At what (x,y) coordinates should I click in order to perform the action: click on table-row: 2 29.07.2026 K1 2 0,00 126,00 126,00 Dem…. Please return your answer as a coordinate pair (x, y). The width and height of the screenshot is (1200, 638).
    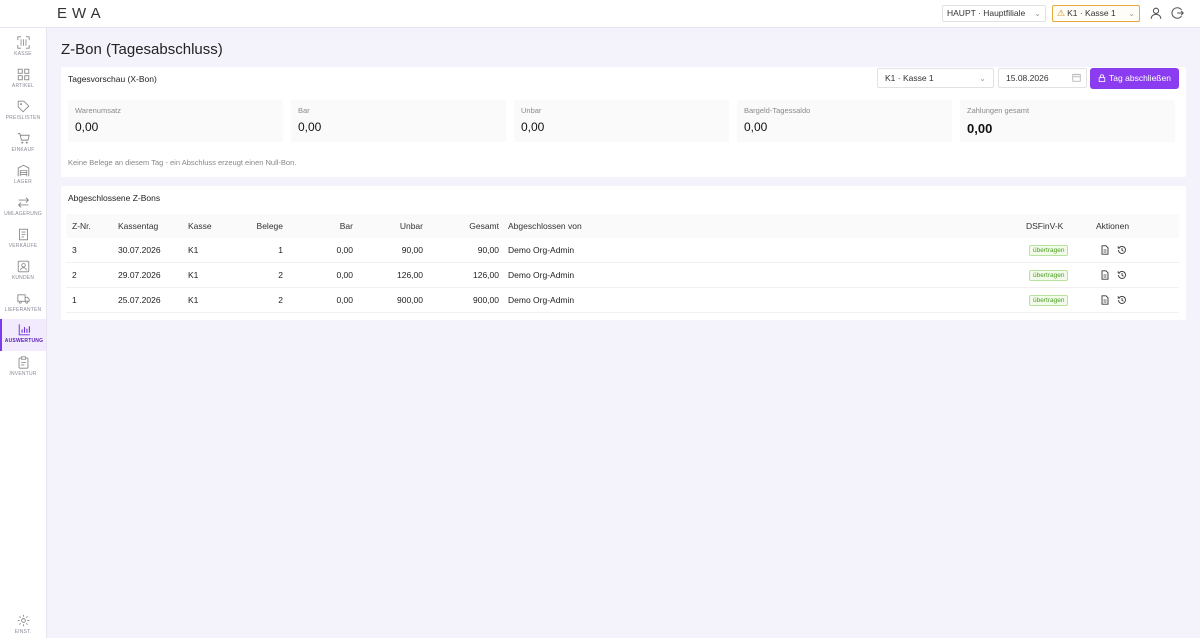
    Looking at the image, I should click on (622, 275).